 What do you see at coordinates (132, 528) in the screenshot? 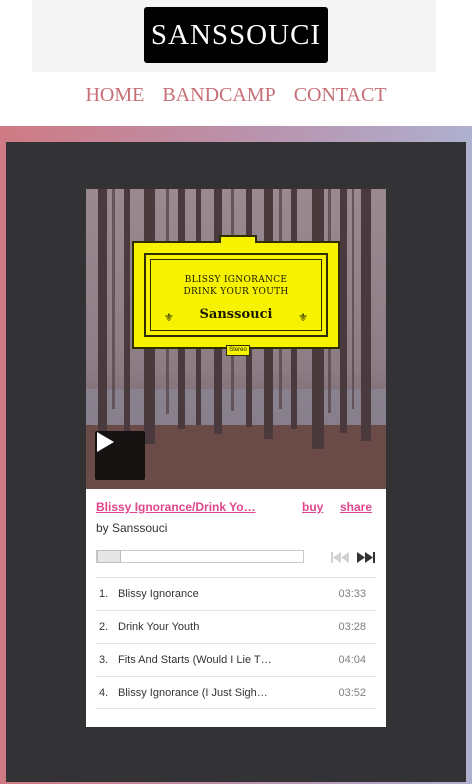
I see `artist-byline: by Sanssouci` at bounding box center [132, 528].